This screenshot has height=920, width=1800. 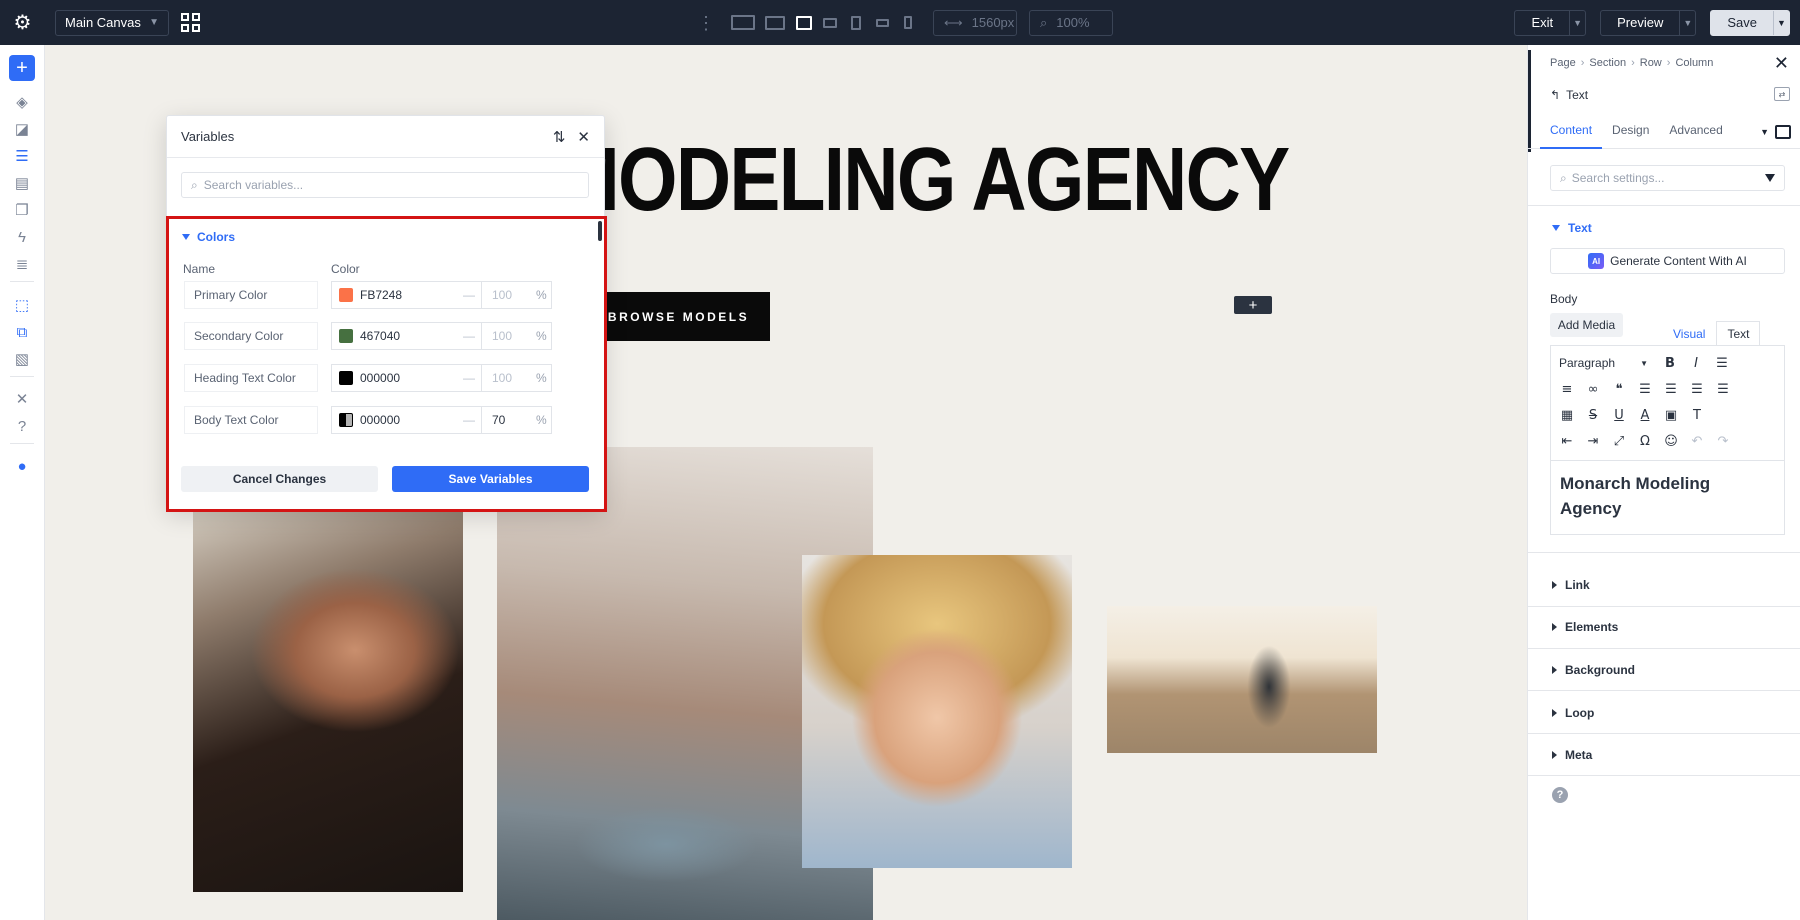 What do you see at coordinates (103, 22) in the screenshot?
I see `canvas-selector-label: Main Canvas` at bounding box center [103, 22].